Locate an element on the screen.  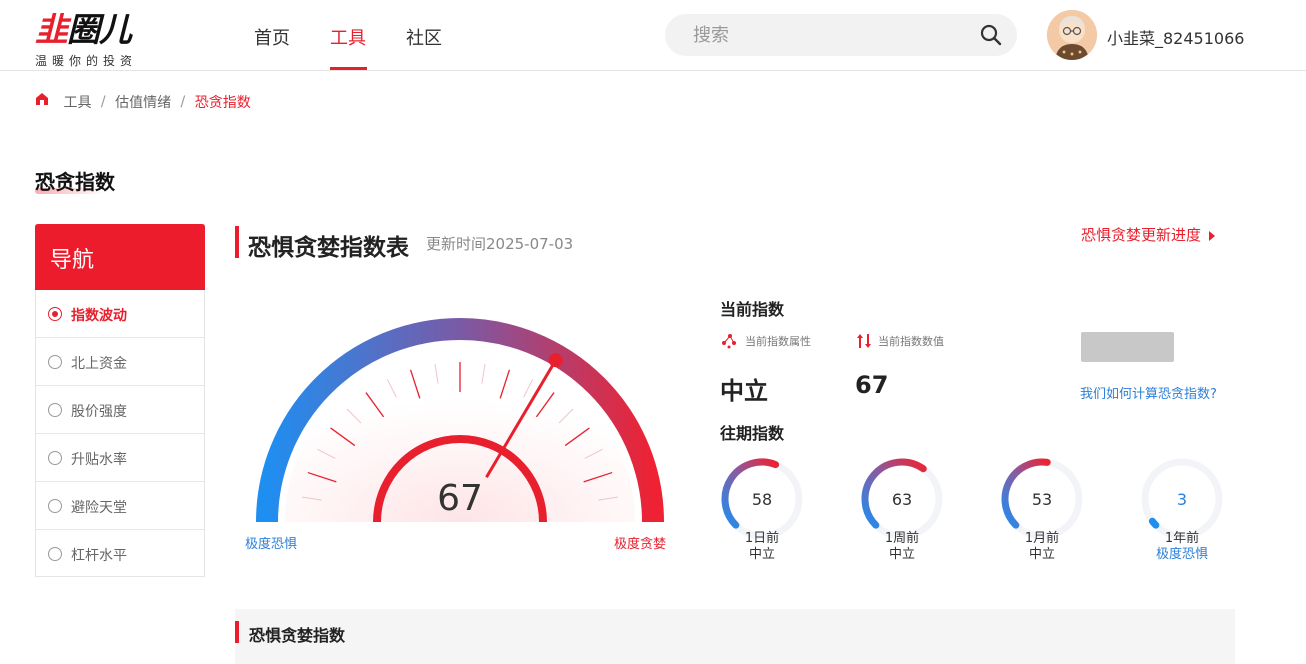
side-nav: 导航 指数波动 北上资金 股价强度 升贴水率 避险天堂 杠杆水平 is located at coordinates (120, 400).